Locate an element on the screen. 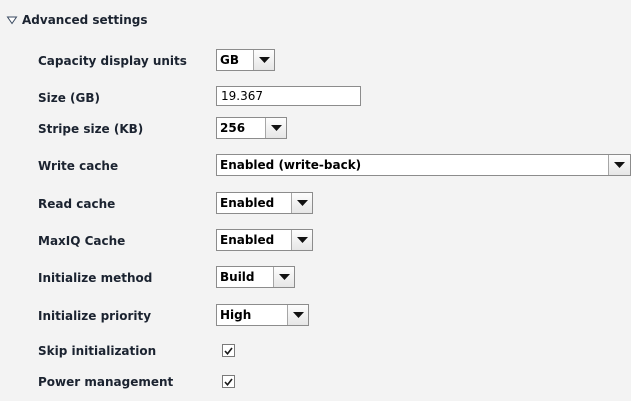 The image size is (631, 405). triangle-down-icon is located at coordinates (12, 20).